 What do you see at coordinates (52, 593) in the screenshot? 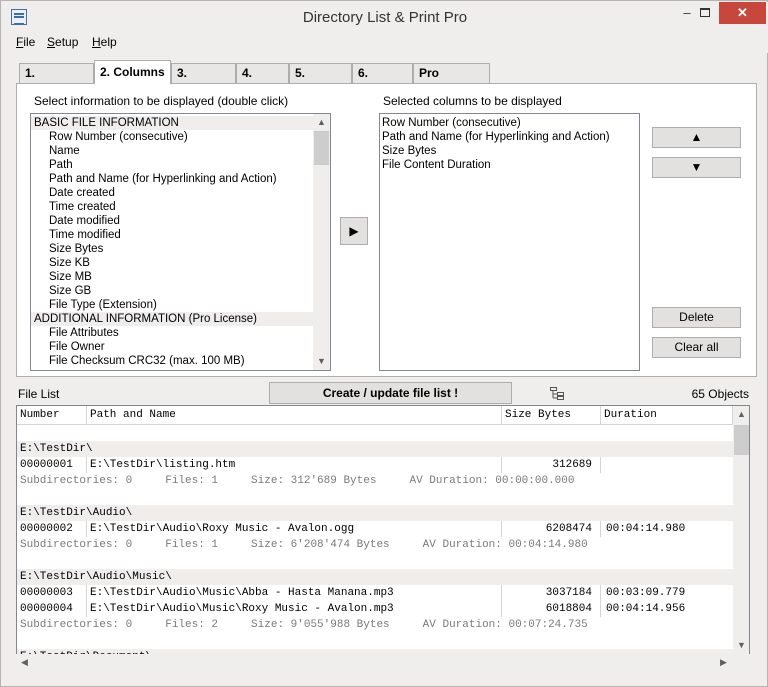
I see `cell-number: 00000003` at bounding box center [52, 593].